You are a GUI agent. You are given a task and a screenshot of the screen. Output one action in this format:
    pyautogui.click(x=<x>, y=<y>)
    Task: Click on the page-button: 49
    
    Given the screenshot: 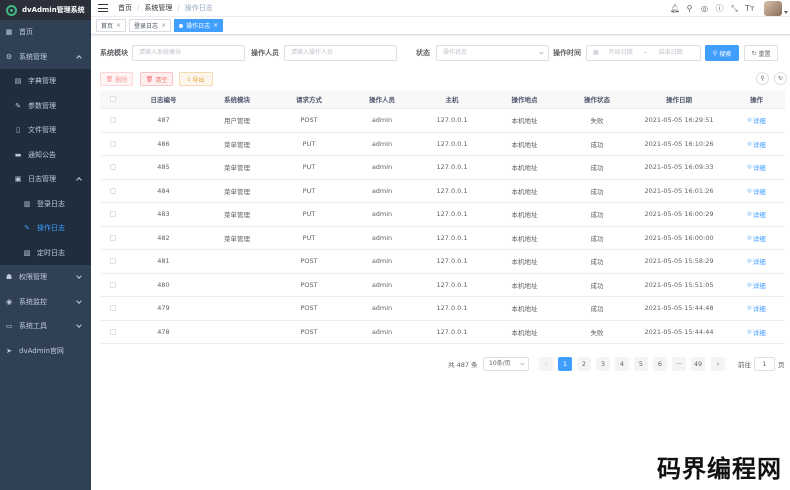 What is the action you would take?
    pyautogui.click(x=698, y=364)
    